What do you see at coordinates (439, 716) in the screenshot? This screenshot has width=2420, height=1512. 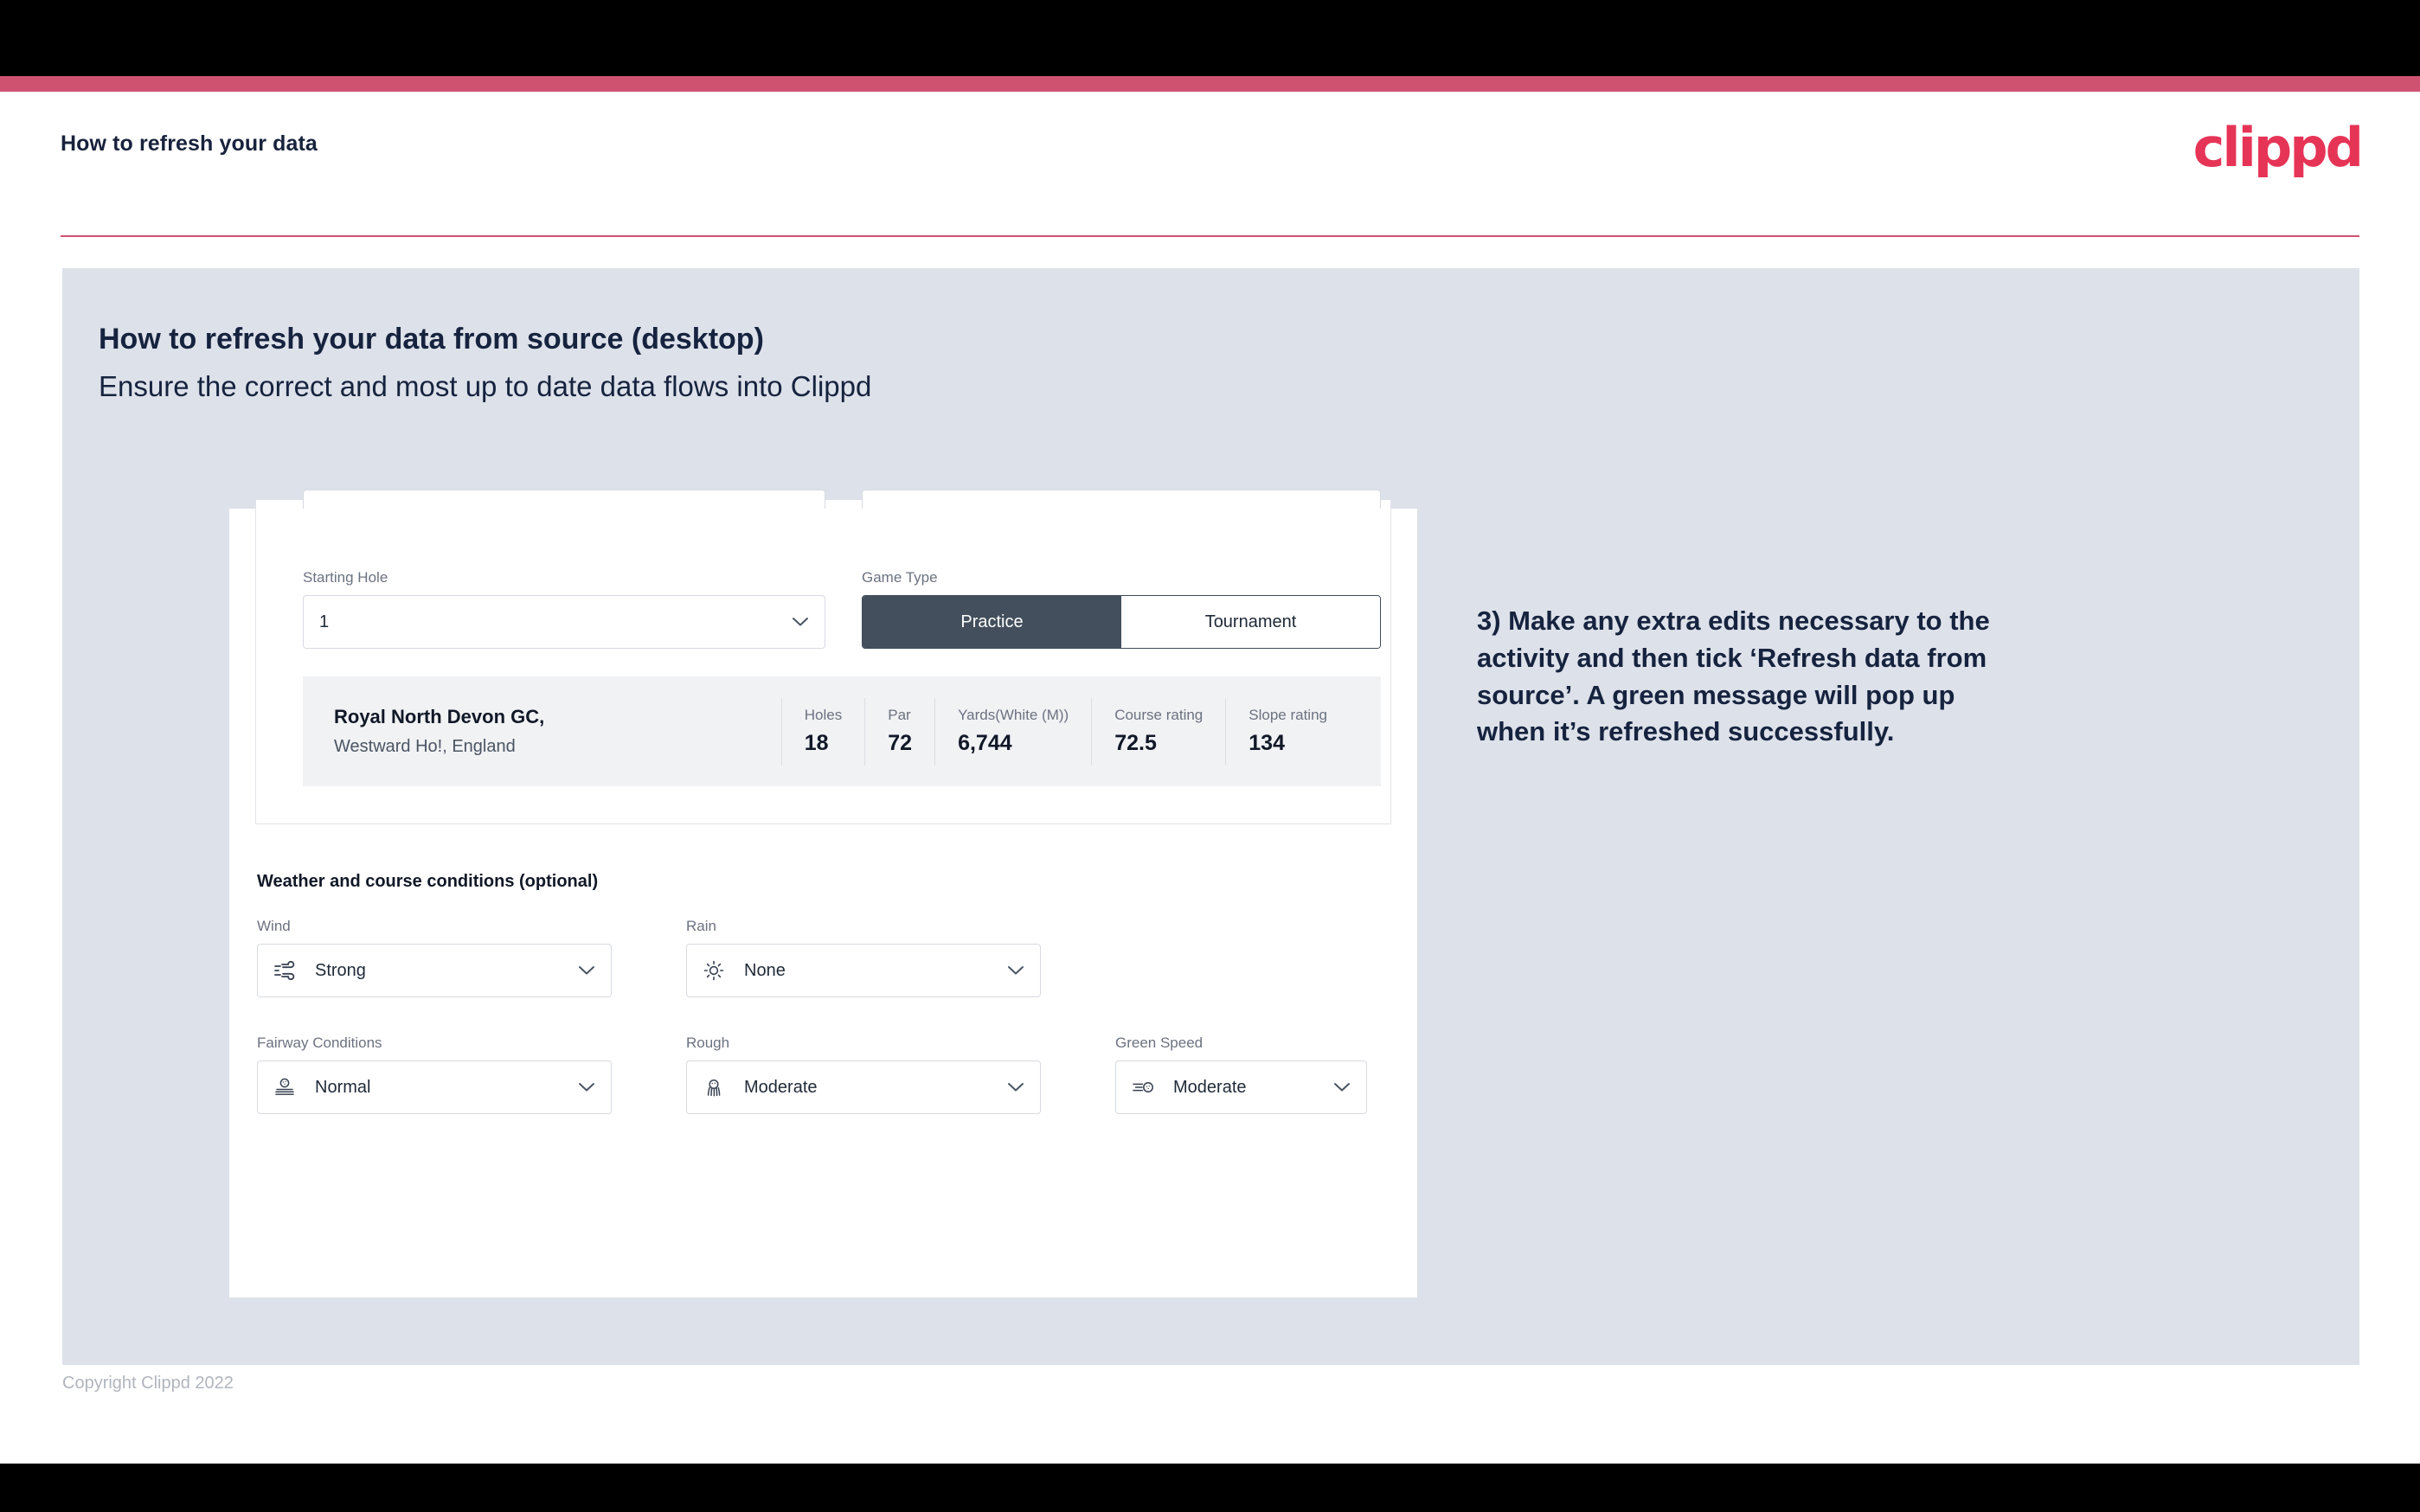 I see `course-name: Royal North Devon GC,` at bounding box center [439, 716].